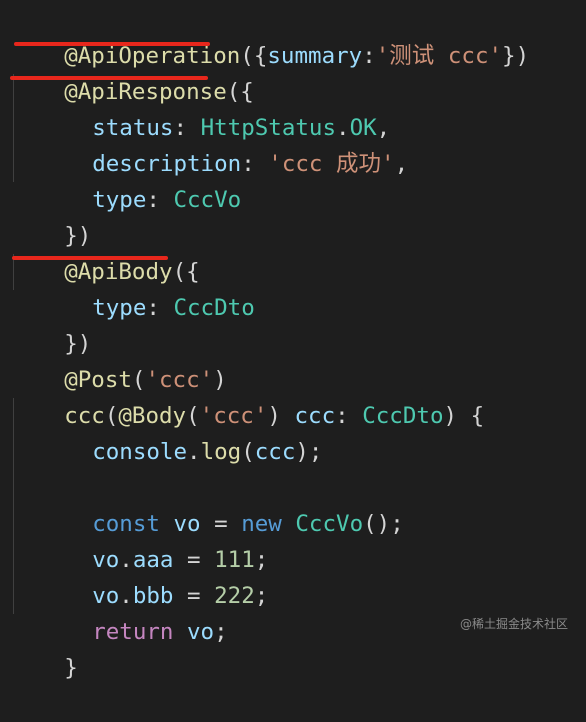 The height and width of the screenshot is (722, 586). I want to click on token-punct: {, so click(471, 416).